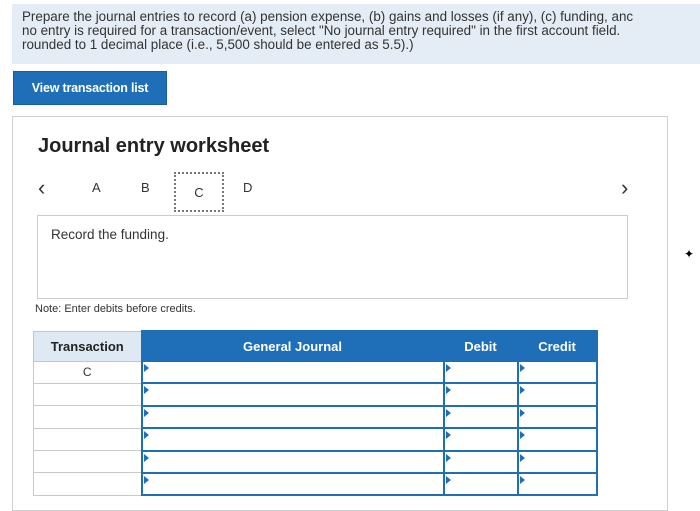 This screenshot has width=700, height=511. I want to click on table-header-row: Transaction General Journal Debit Credit, so click(315, 346).